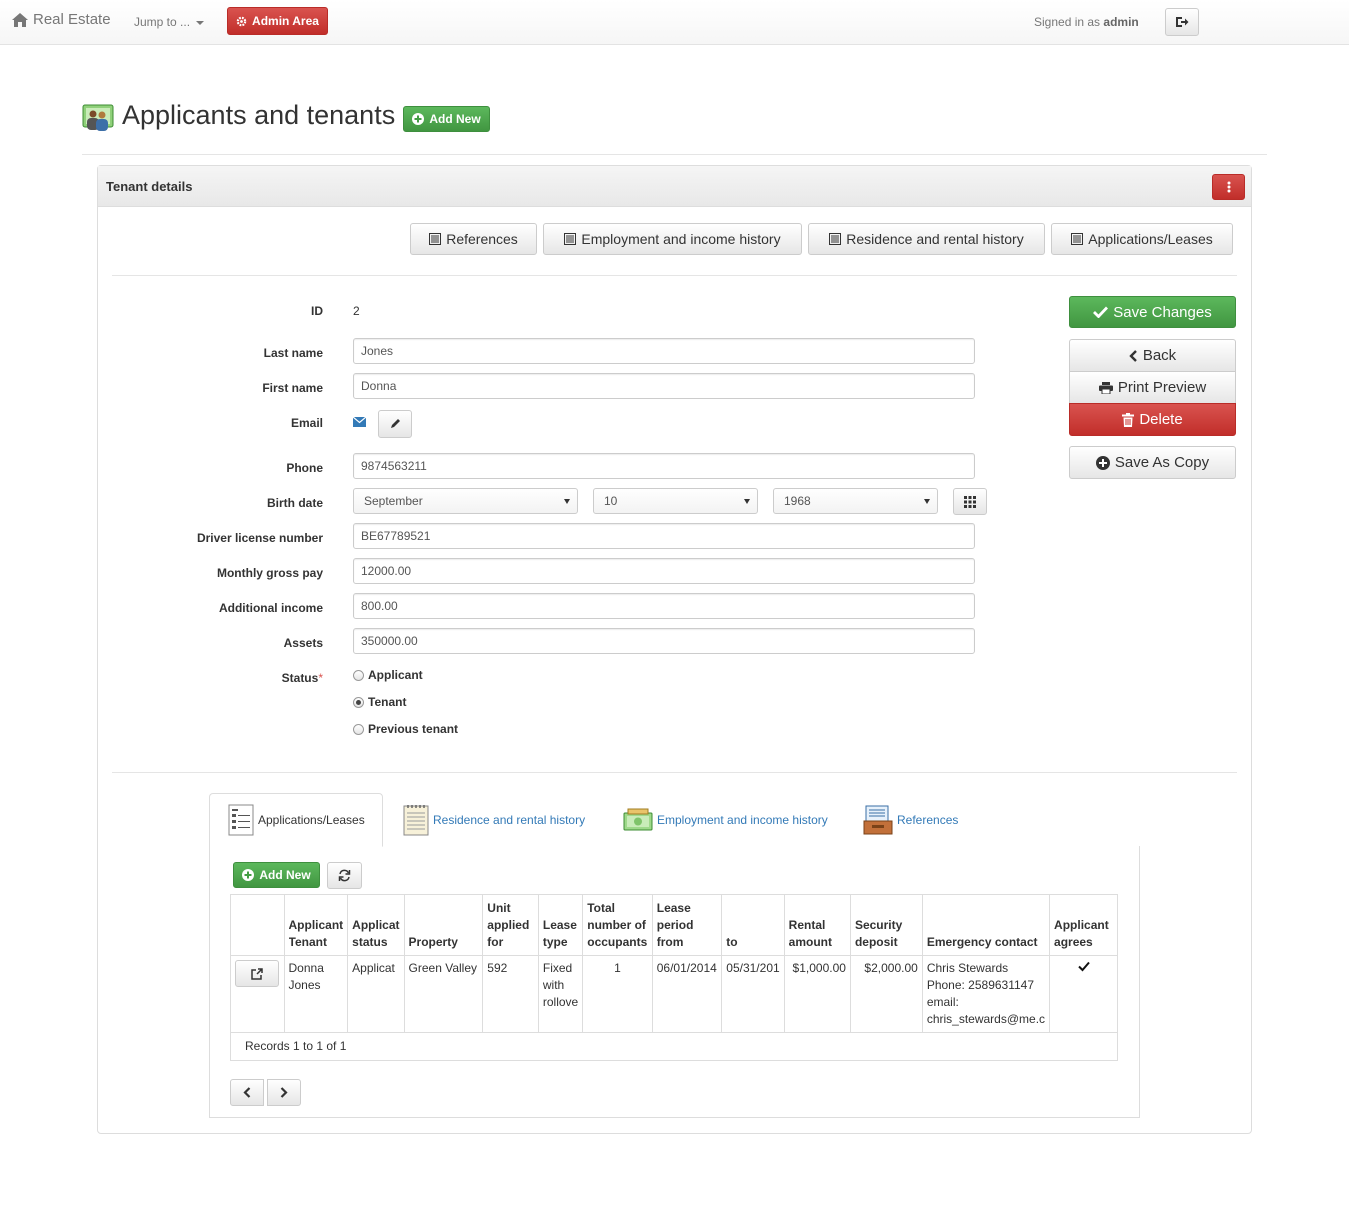 Image resolution: width=1349 pixels, height=1225 pixels. I want to click on status-radio-applicant: Applicant, so click(388, 675).